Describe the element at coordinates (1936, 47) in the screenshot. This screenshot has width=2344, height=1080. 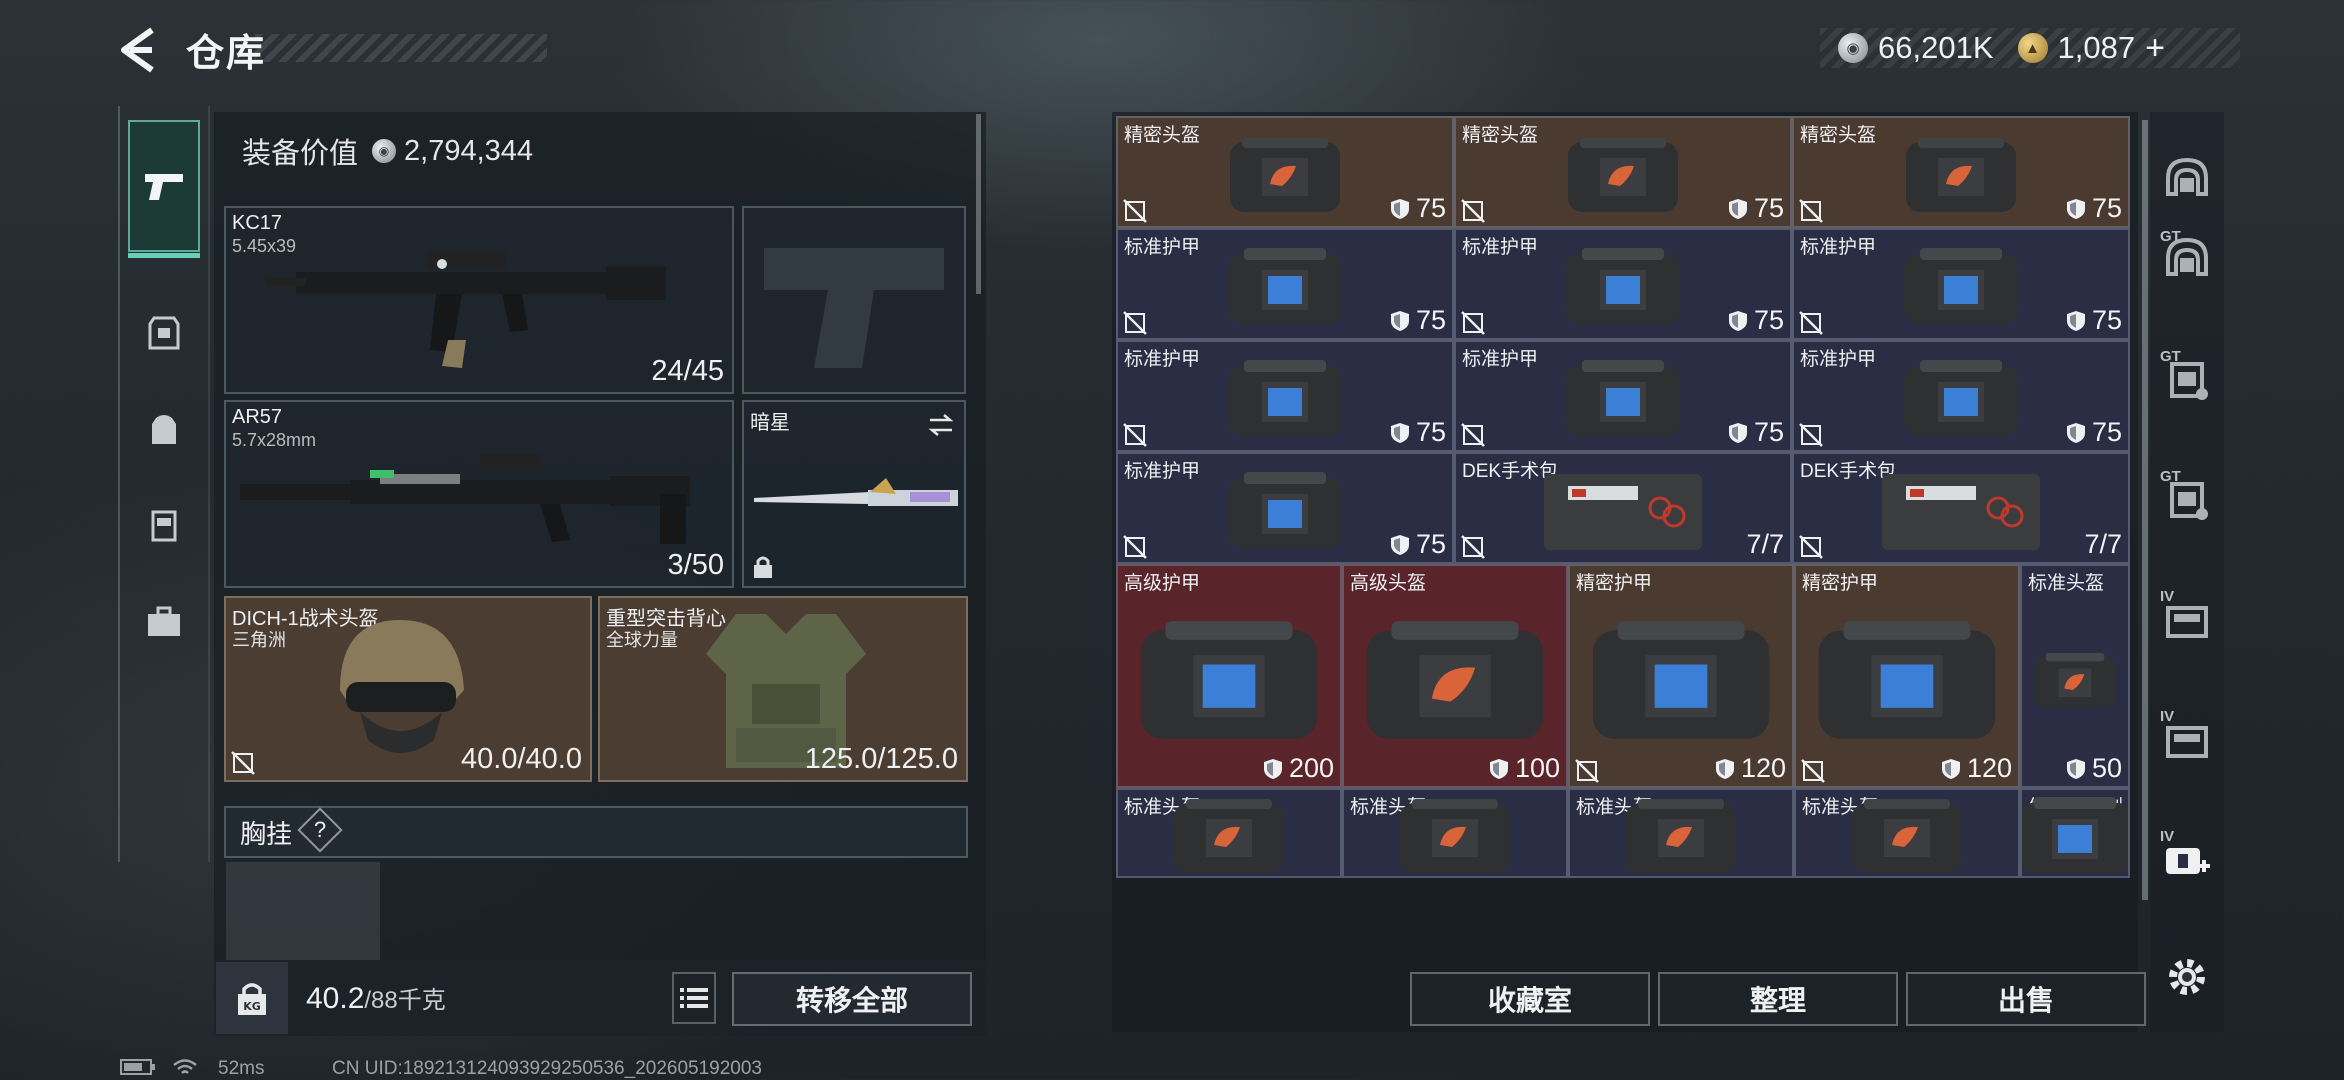
I see `silver-amount: 66,201K` at that location.